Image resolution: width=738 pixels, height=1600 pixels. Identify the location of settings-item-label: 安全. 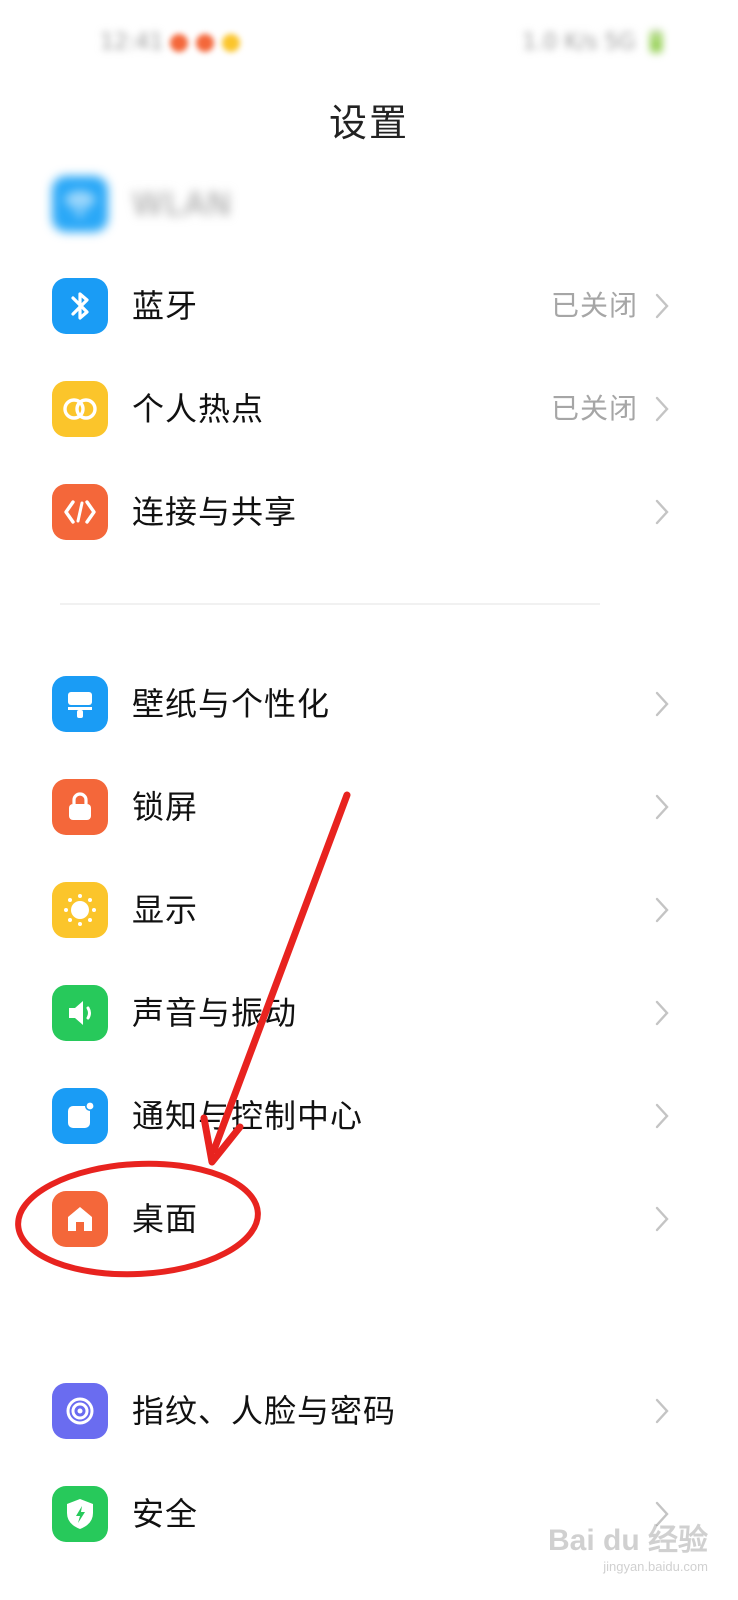
(165, 1514).